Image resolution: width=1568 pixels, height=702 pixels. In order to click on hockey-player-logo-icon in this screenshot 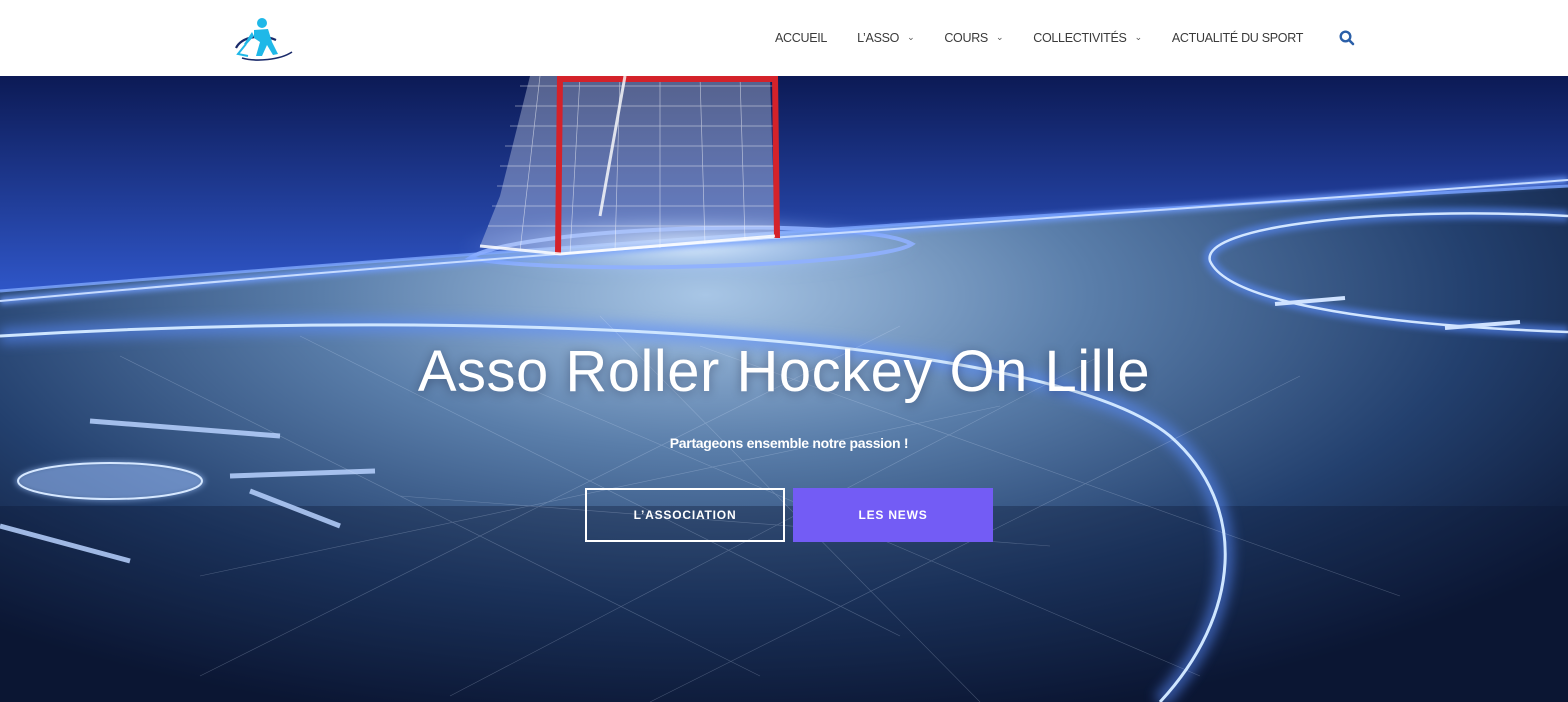, I will do `click(264, 39)`.